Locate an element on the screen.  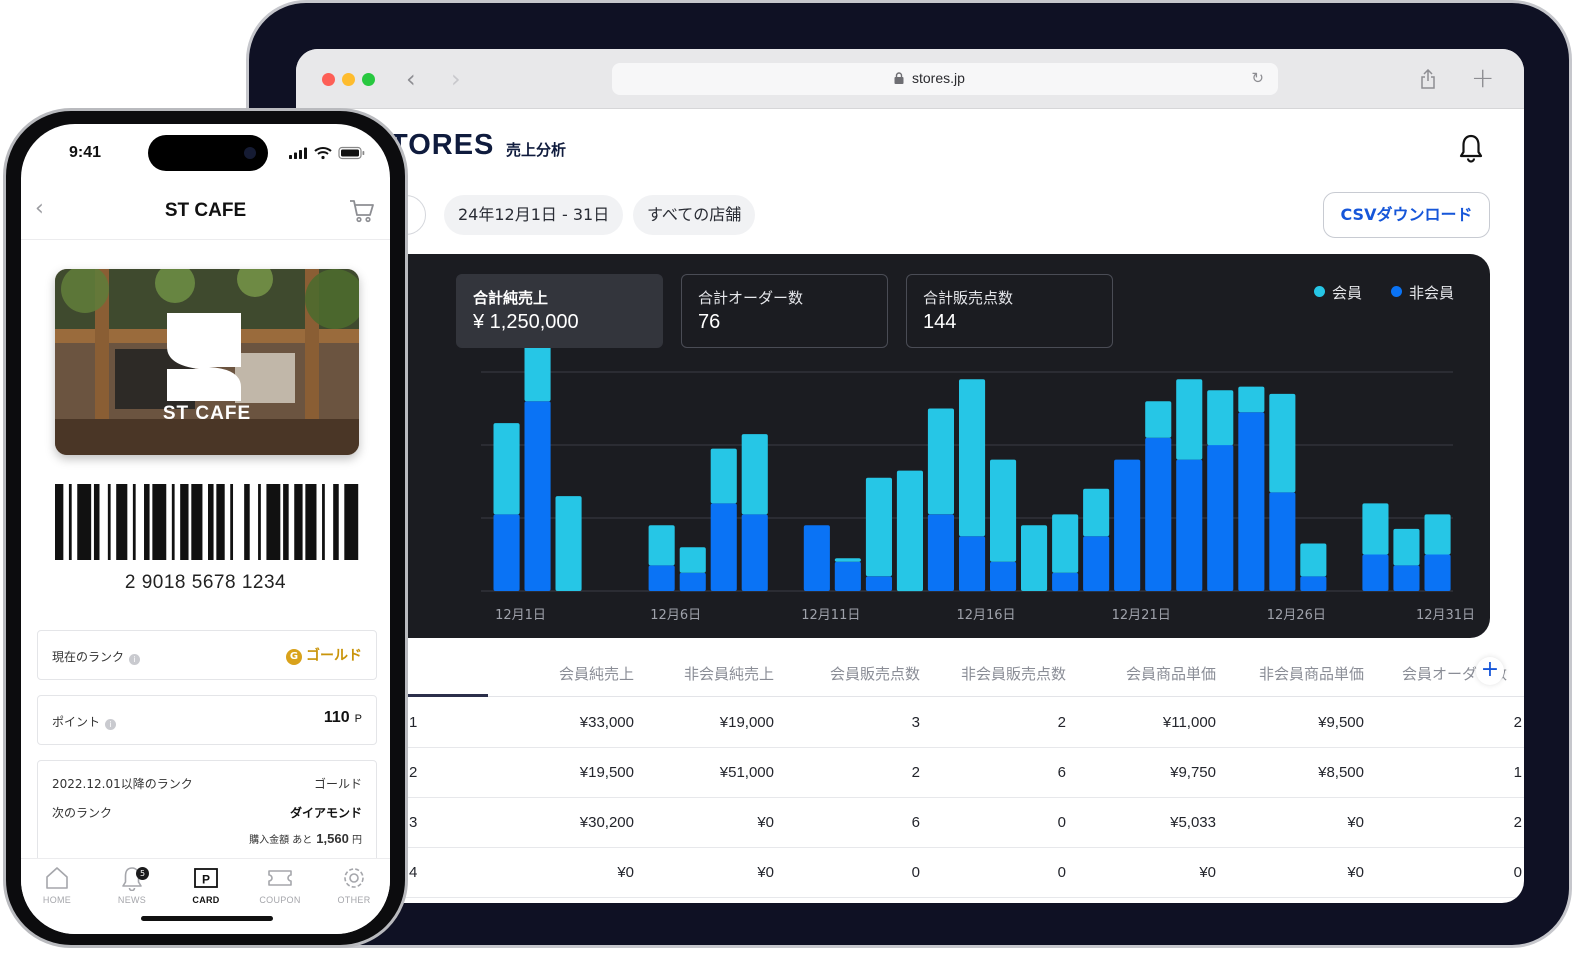
legend-member: 会員 is located at coordinates (1338, 292).